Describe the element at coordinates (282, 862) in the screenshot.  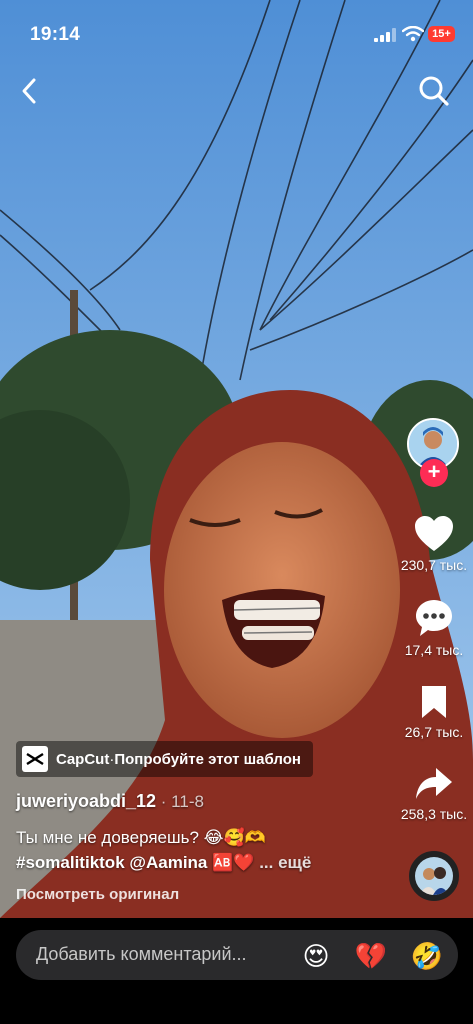
I see `caption-more-link: ... ещё` at that location.